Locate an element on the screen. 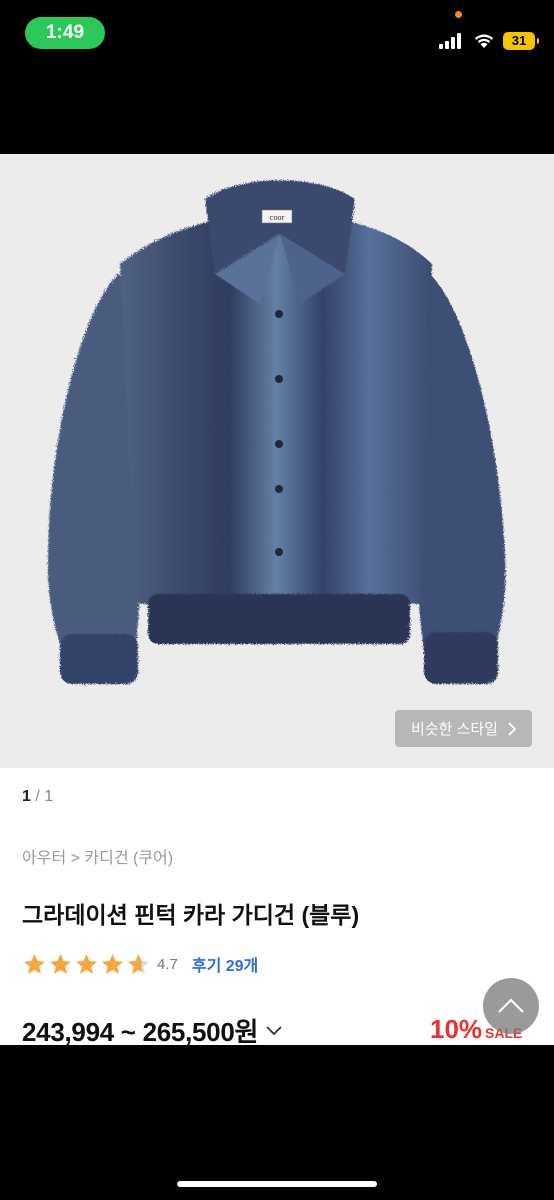  chevron-right-icon is located at coordinates (512, 728).